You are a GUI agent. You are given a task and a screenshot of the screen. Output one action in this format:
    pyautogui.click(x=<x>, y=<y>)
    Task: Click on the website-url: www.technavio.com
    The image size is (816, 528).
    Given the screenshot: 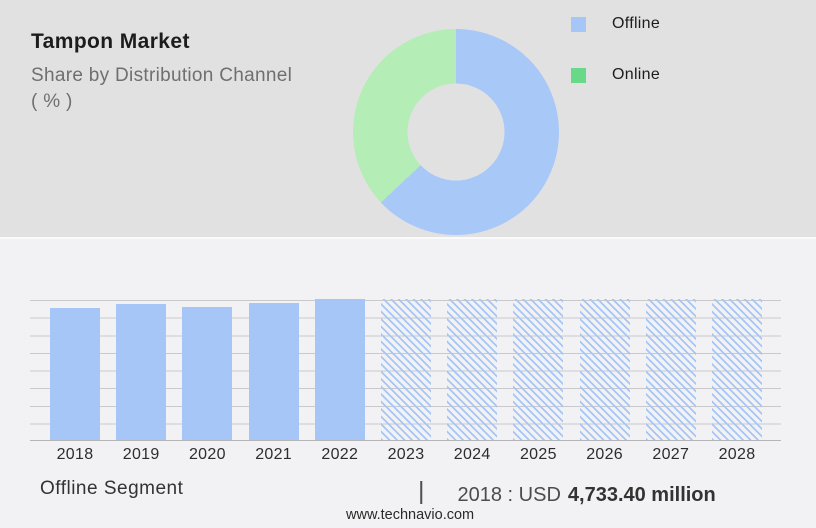 What is the action you would take?
    pyautogui.click(x=410, y=515)
    